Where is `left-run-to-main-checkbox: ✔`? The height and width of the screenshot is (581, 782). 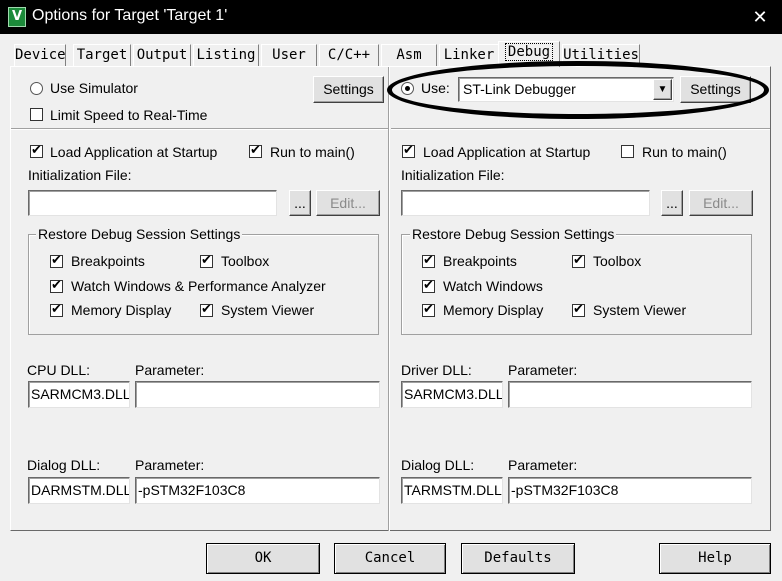
left-run-to-main-checkbox: ✔ is located at coordinates (255, 150).